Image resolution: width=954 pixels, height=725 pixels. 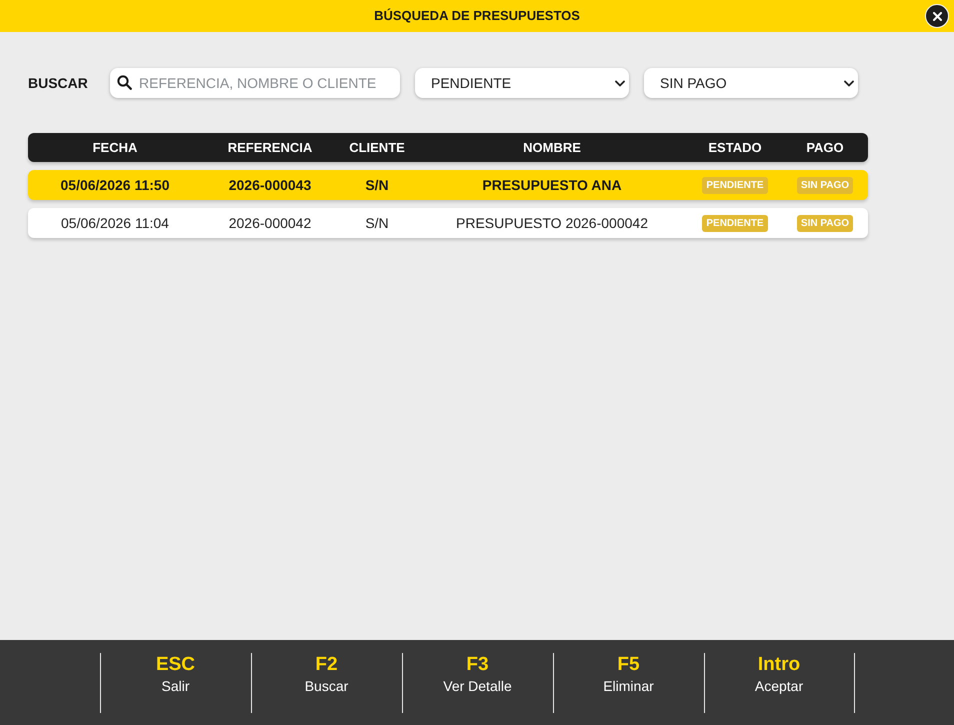 I want to click on table-cell-text: 2026-000043, so click(x=270, y=185).